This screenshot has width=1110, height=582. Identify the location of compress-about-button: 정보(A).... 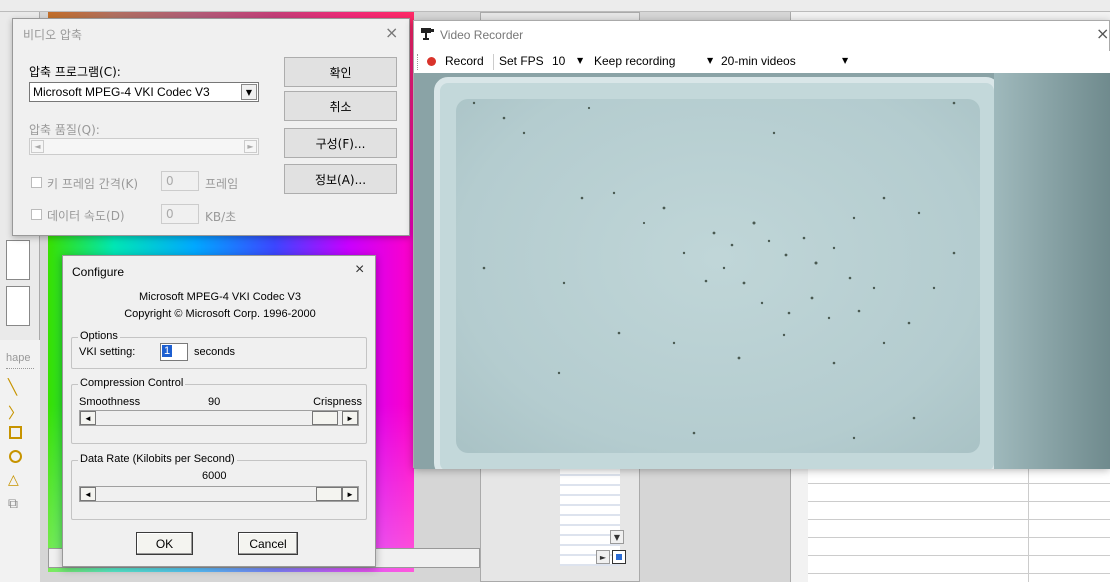
(340, 179).